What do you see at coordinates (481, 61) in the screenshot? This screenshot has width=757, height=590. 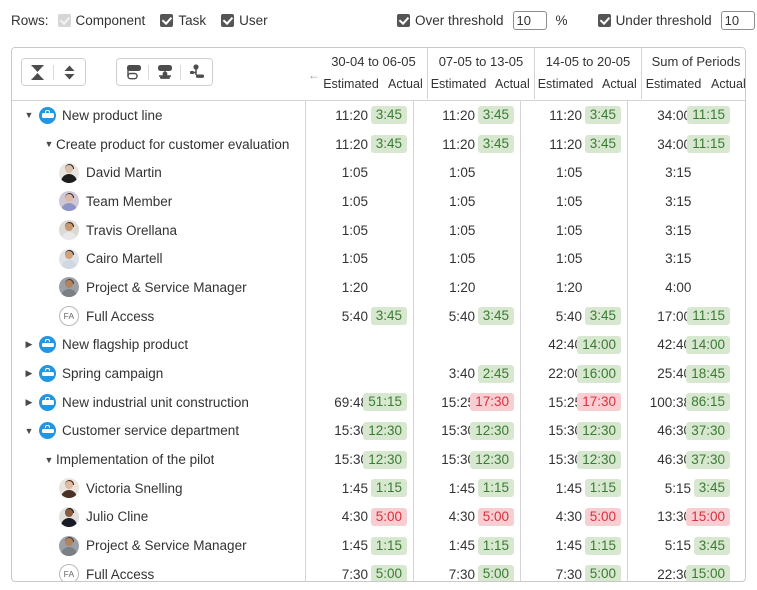 I see `column-group-title: 07-05 to 13-05` at bounding box center [481, 61].